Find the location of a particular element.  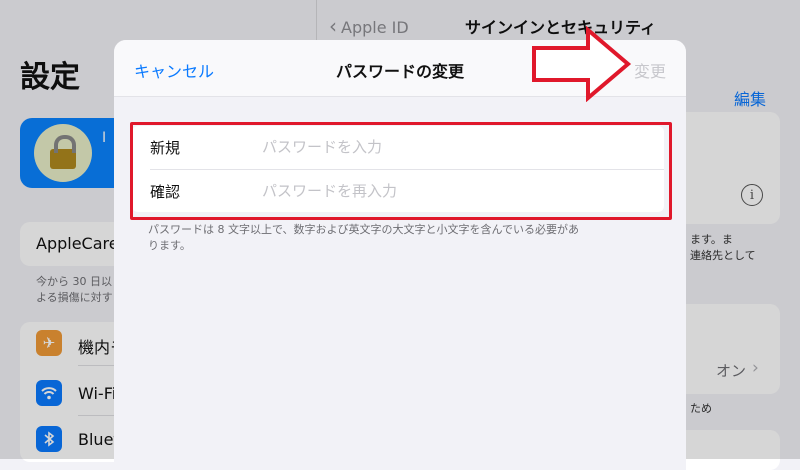

highlight-box is located at coordinates (401, 171).